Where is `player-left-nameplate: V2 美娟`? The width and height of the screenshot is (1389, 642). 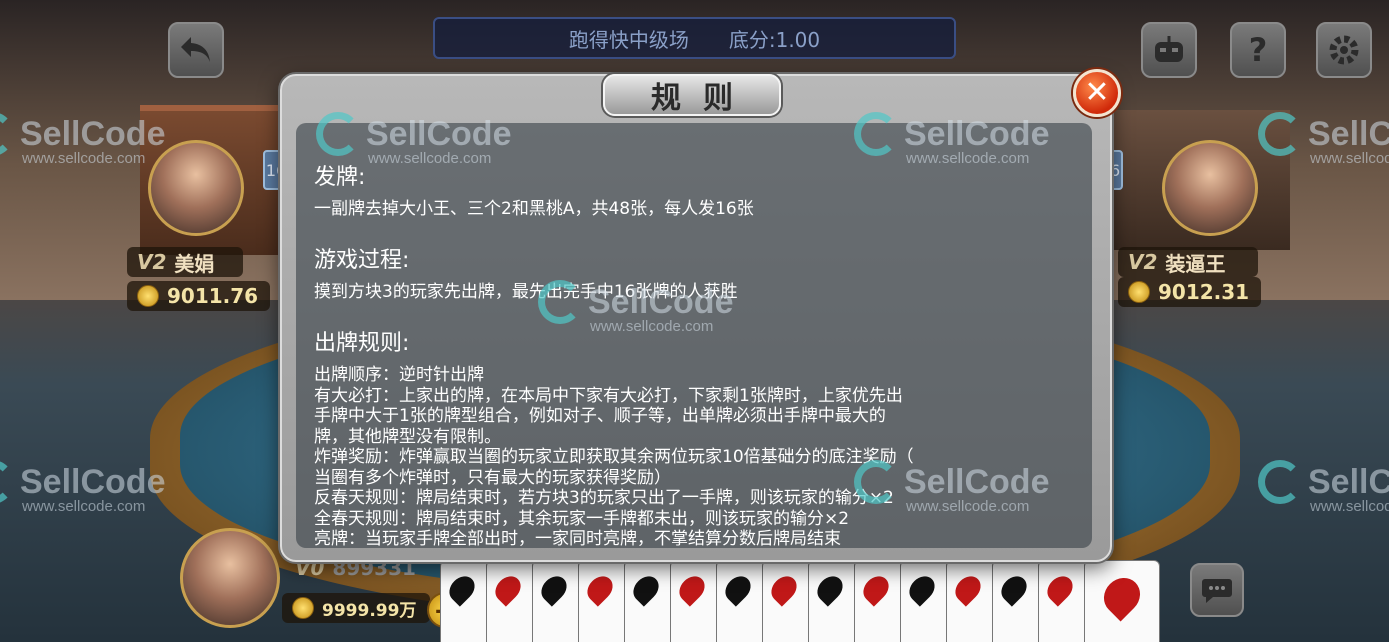
player-left-nameplate: V2 美娟 is located at coordinates (185, 262).